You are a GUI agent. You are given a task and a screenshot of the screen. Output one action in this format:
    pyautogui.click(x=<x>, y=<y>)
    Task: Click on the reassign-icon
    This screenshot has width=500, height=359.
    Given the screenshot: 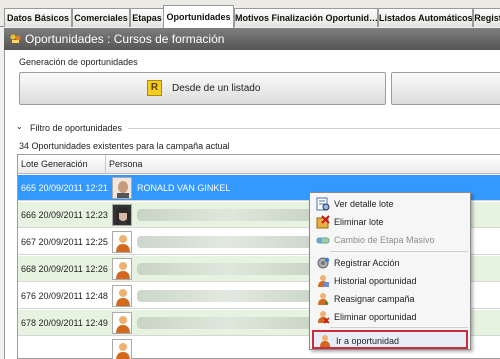 What is the action you would take?
    pyautogui.click(x=323, y=299)
    